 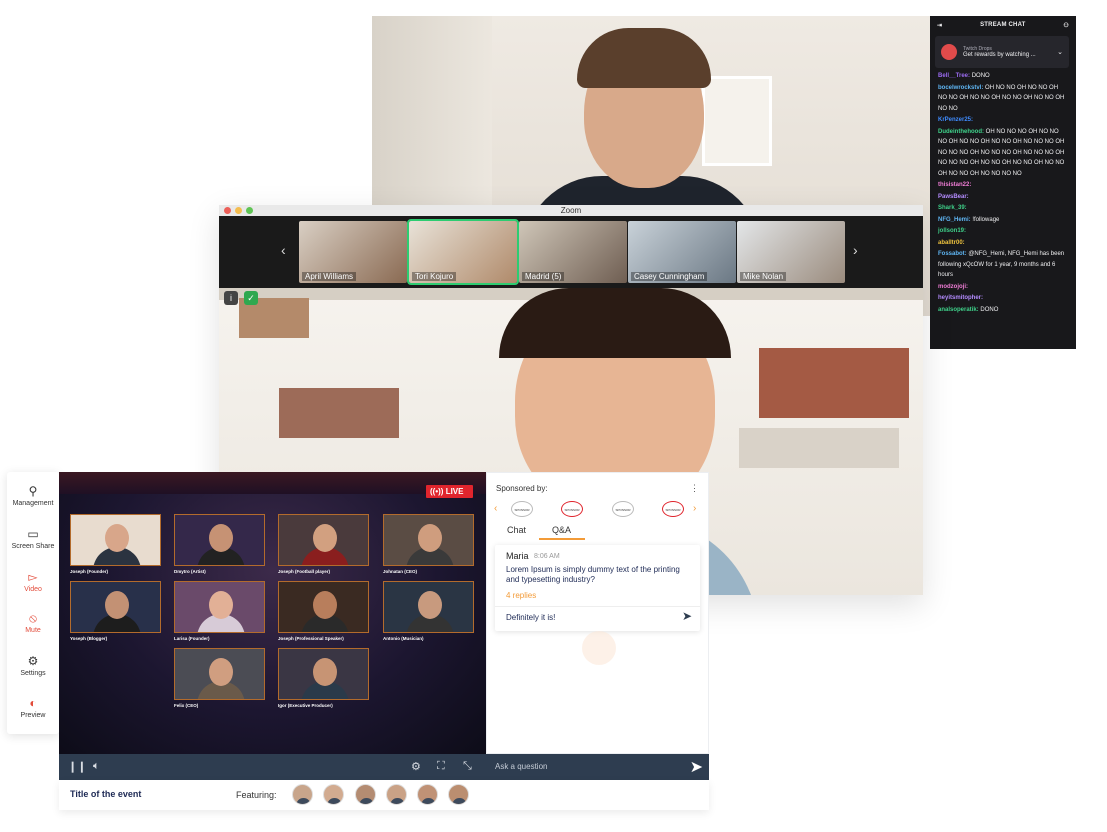 What do you see at coordinates (687, 616) in the screenshot?
I see `send-reply-icon: ➤` at bounding box center [687, 616].